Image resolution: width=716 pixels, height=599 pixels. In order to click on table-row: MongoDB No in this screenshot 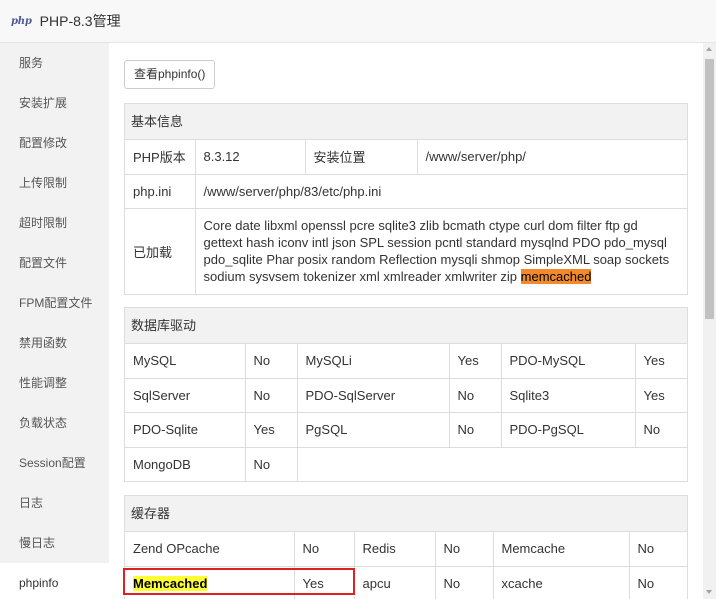, I will do `click(406, 464)`.